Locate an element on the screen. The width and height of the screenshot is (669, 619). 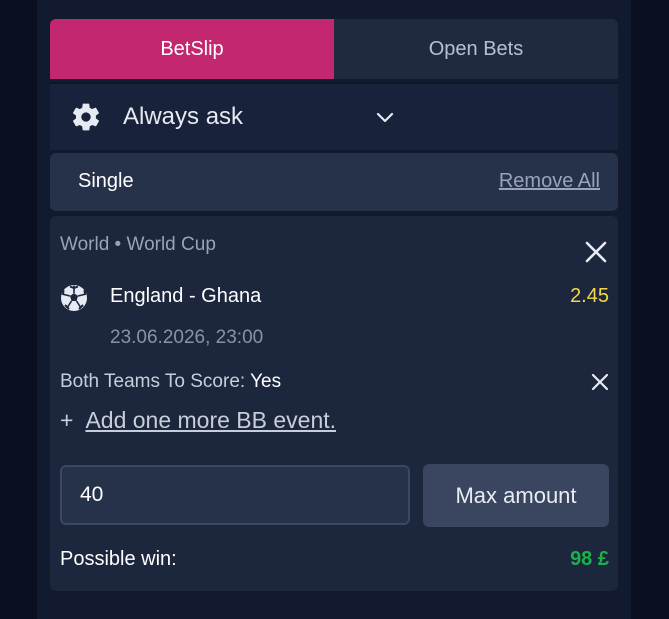
market-label: Both Teams To Score: is located at coordinates (153, 381).